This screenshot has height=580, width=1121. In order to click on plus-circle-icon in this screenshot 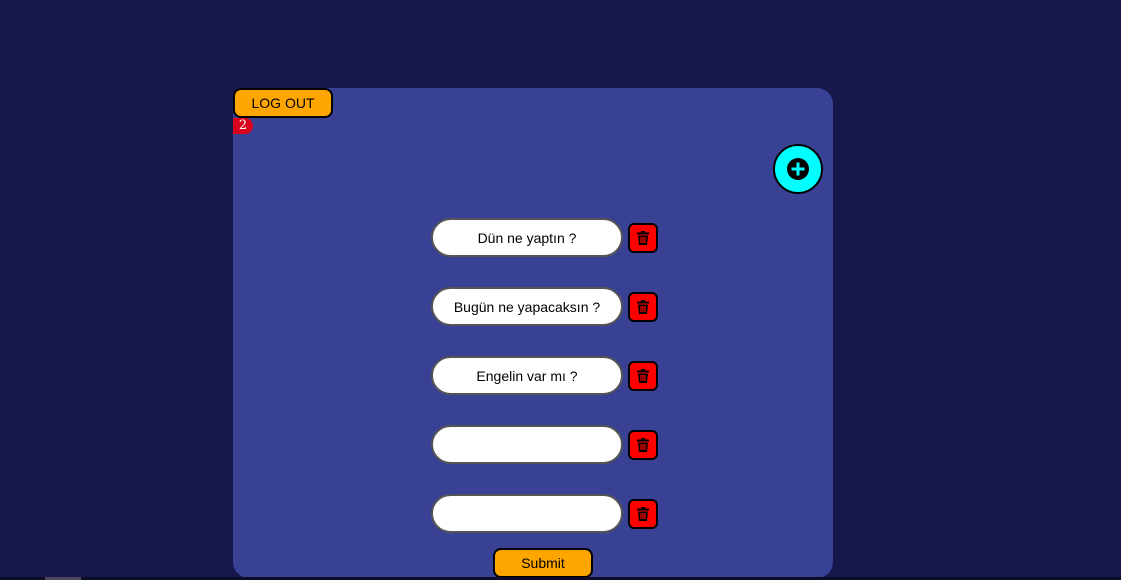, I will do `click(798, 169)`.